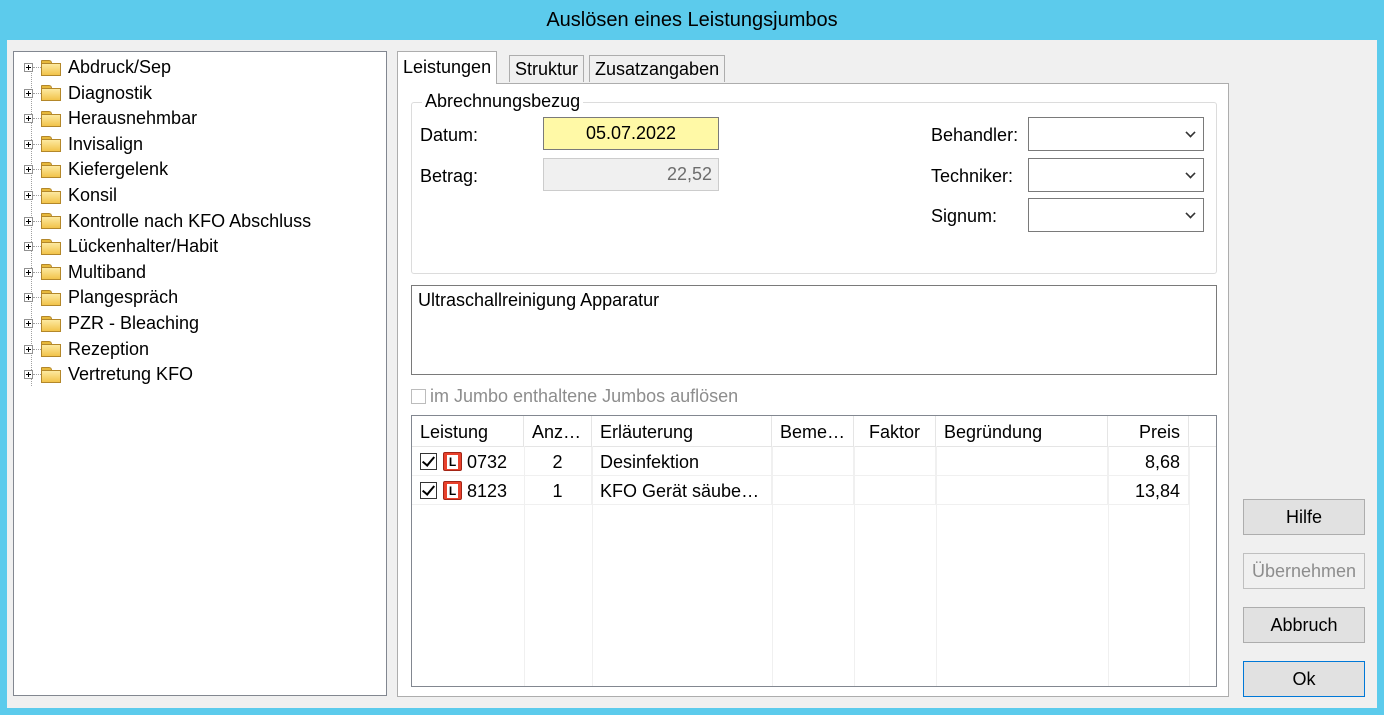 The height and width of the screenshot is (715, 1384). Describe the element at coordinates (110, 92) in the screenshot. I see `tree-item-label: Diagnostik` at that location.